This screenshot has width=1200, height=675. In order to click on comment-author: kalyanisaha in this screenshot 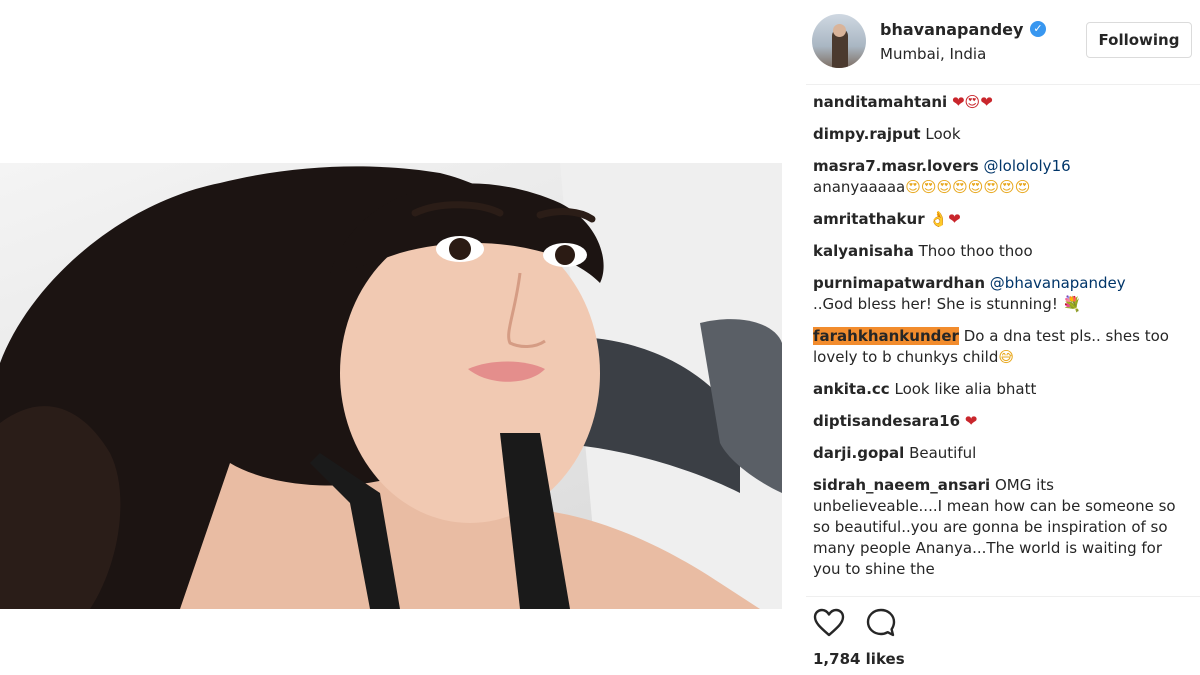, I will do `click(863, 251)`.